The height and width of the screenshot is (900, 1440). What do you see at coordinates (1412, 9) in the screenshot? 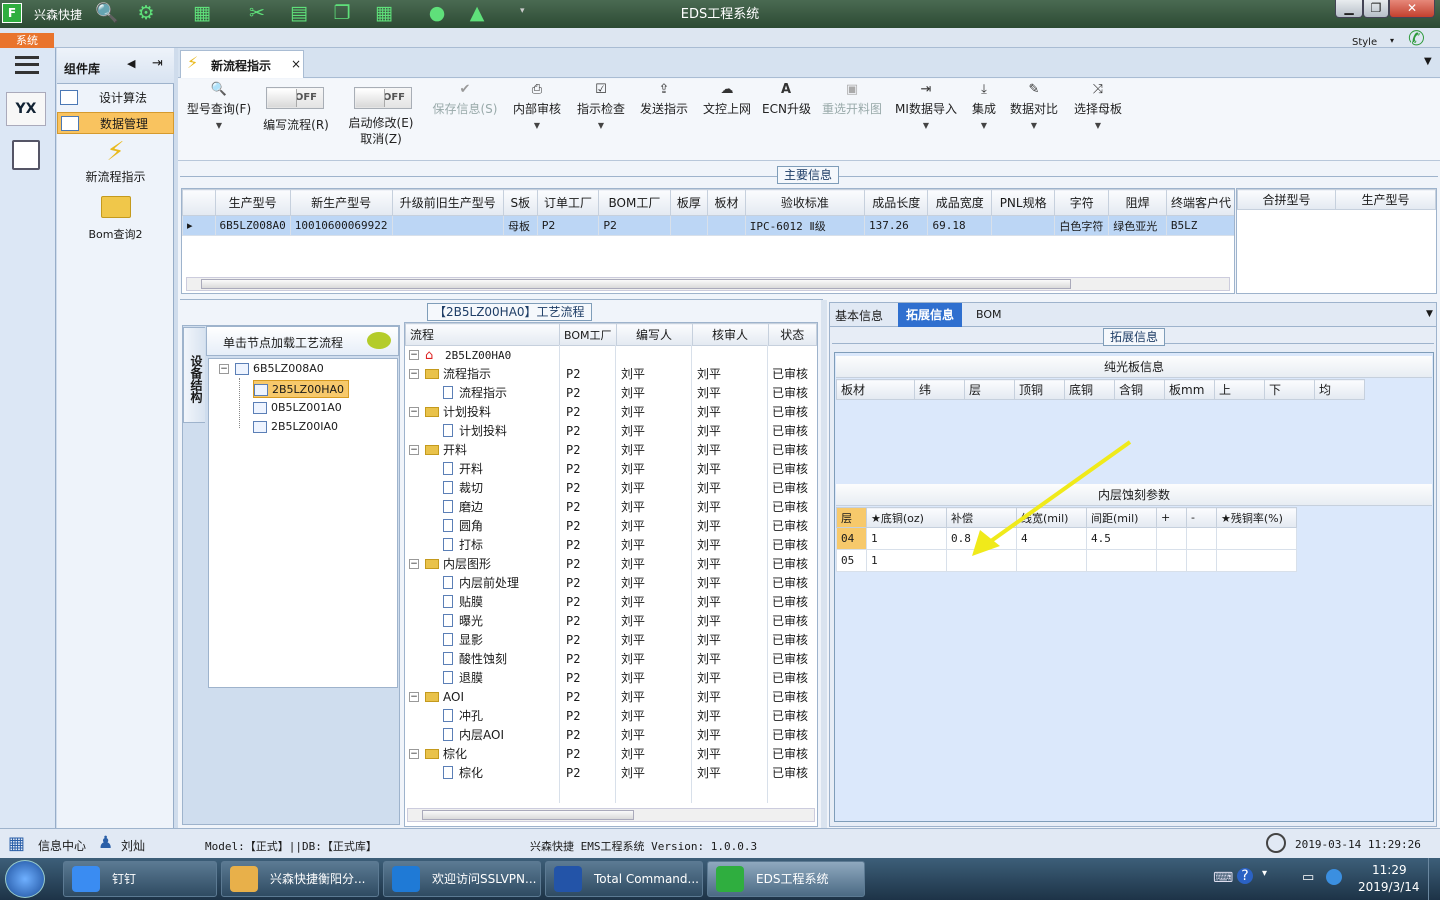
I see `close-button: ✕` at bounding box center [1412, 9].